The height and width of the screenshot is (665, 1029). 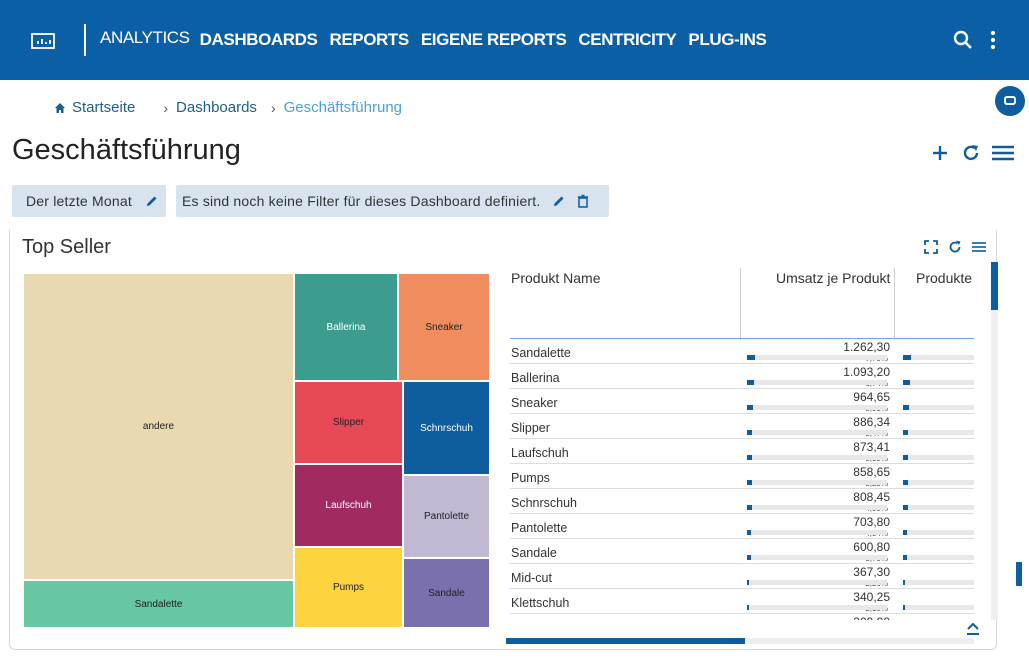 I want to click on table-row: Schnrschuh808,454,99%, so click(x=742, y=501).